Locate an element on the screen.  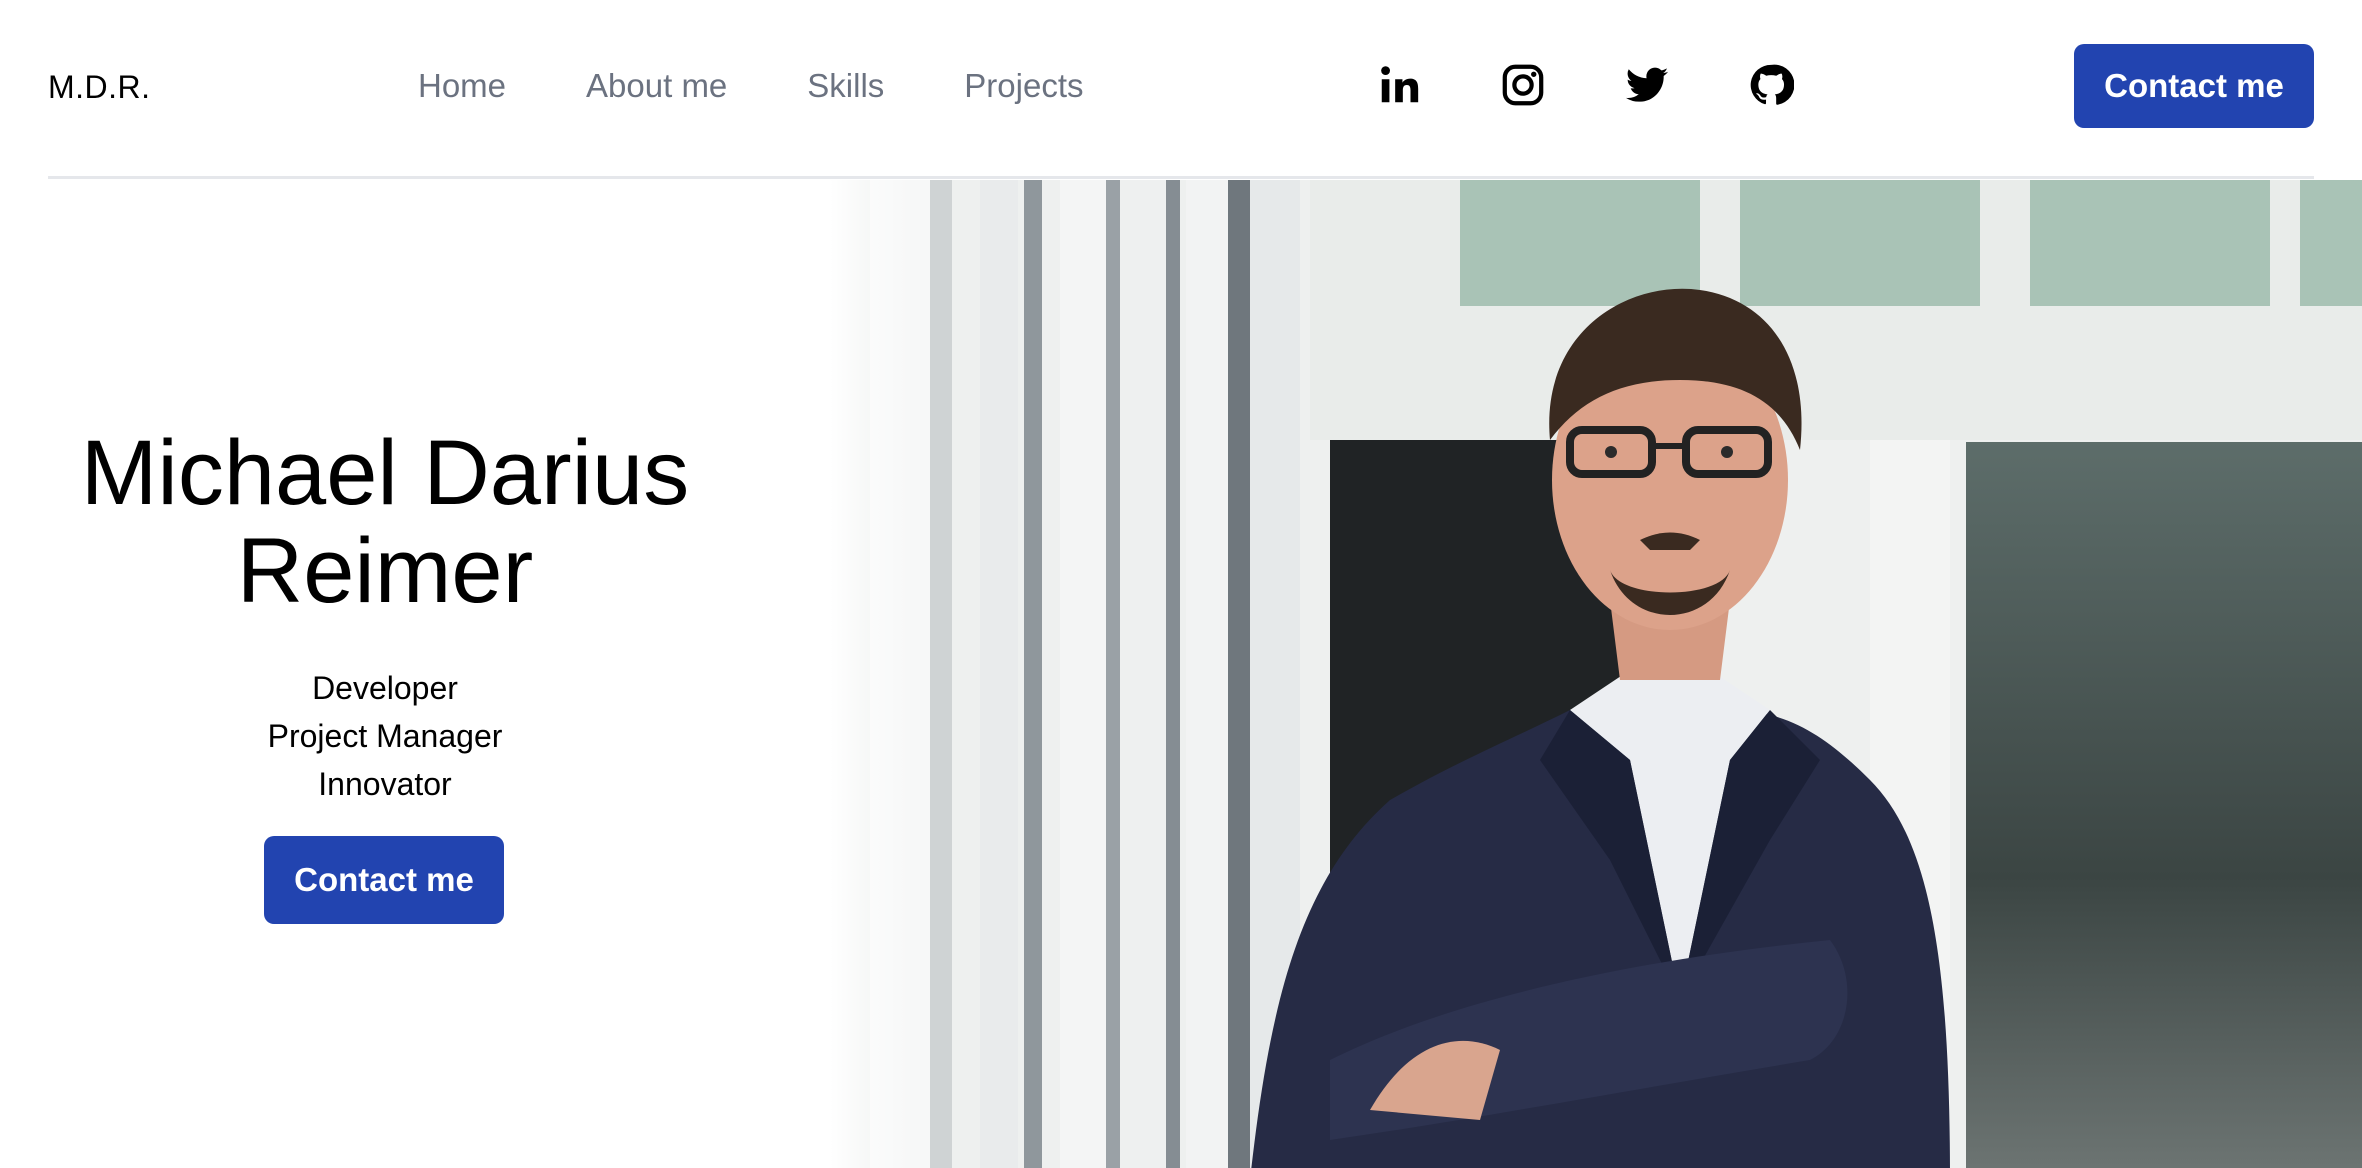
photo-fade is located at coordinates (870, 674).